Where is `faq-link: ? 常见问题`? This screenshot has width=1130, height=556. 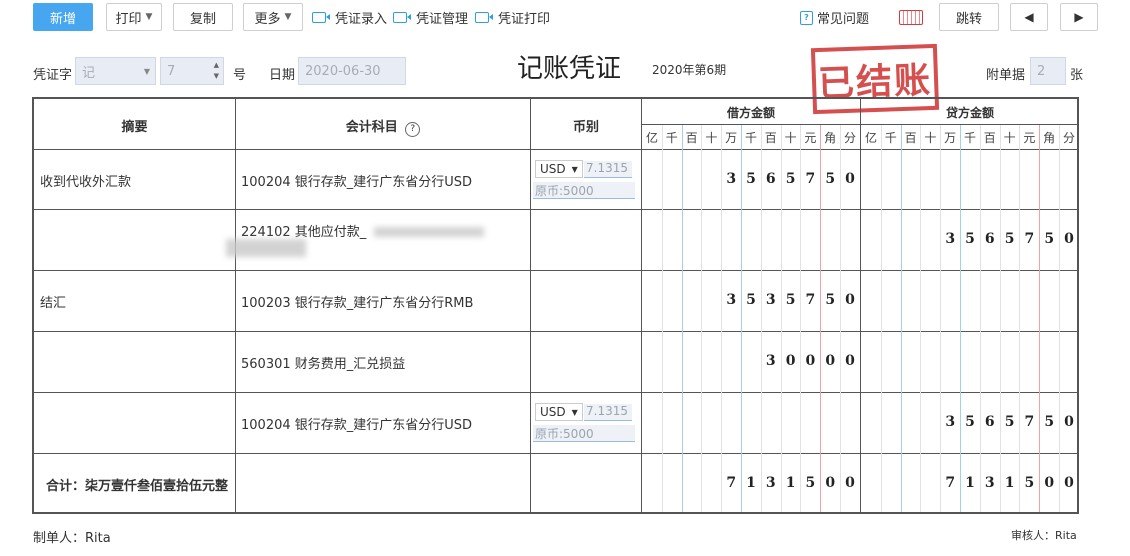
faq-link: ? 常见问题 is located at coordinates (834, 17).